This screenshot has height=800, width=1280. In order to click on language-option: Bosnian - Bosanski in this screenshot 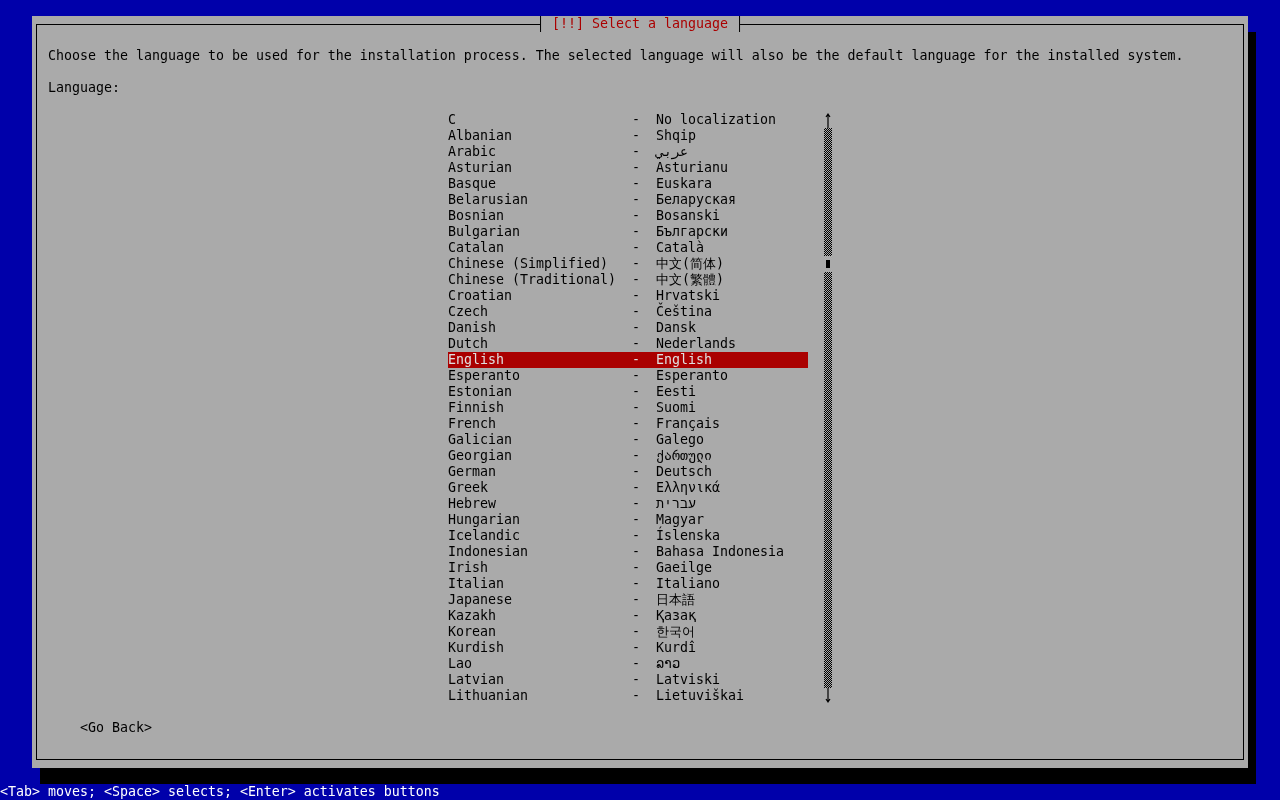, I will do `click(628, 216)`.